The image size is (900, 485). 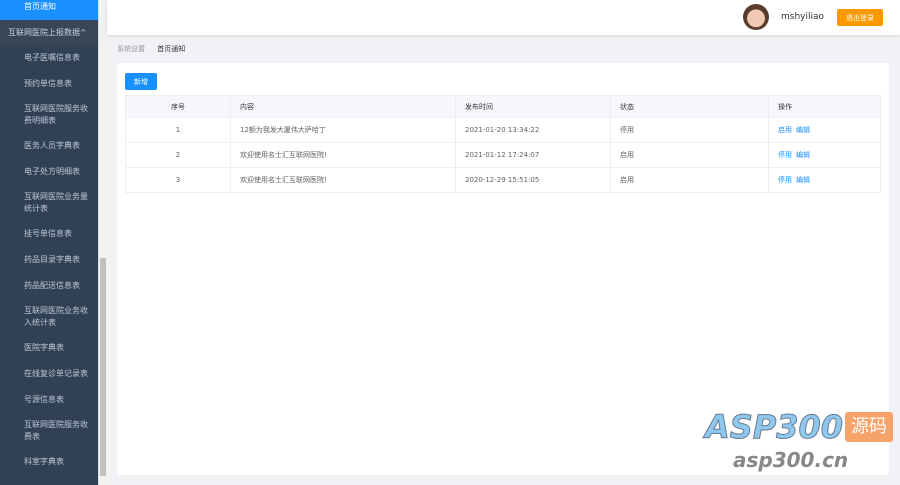 What do you see at coordinates (803, 17) in the screenshot?
I see `username: mshyiliao` at bounding box center [803, 17].